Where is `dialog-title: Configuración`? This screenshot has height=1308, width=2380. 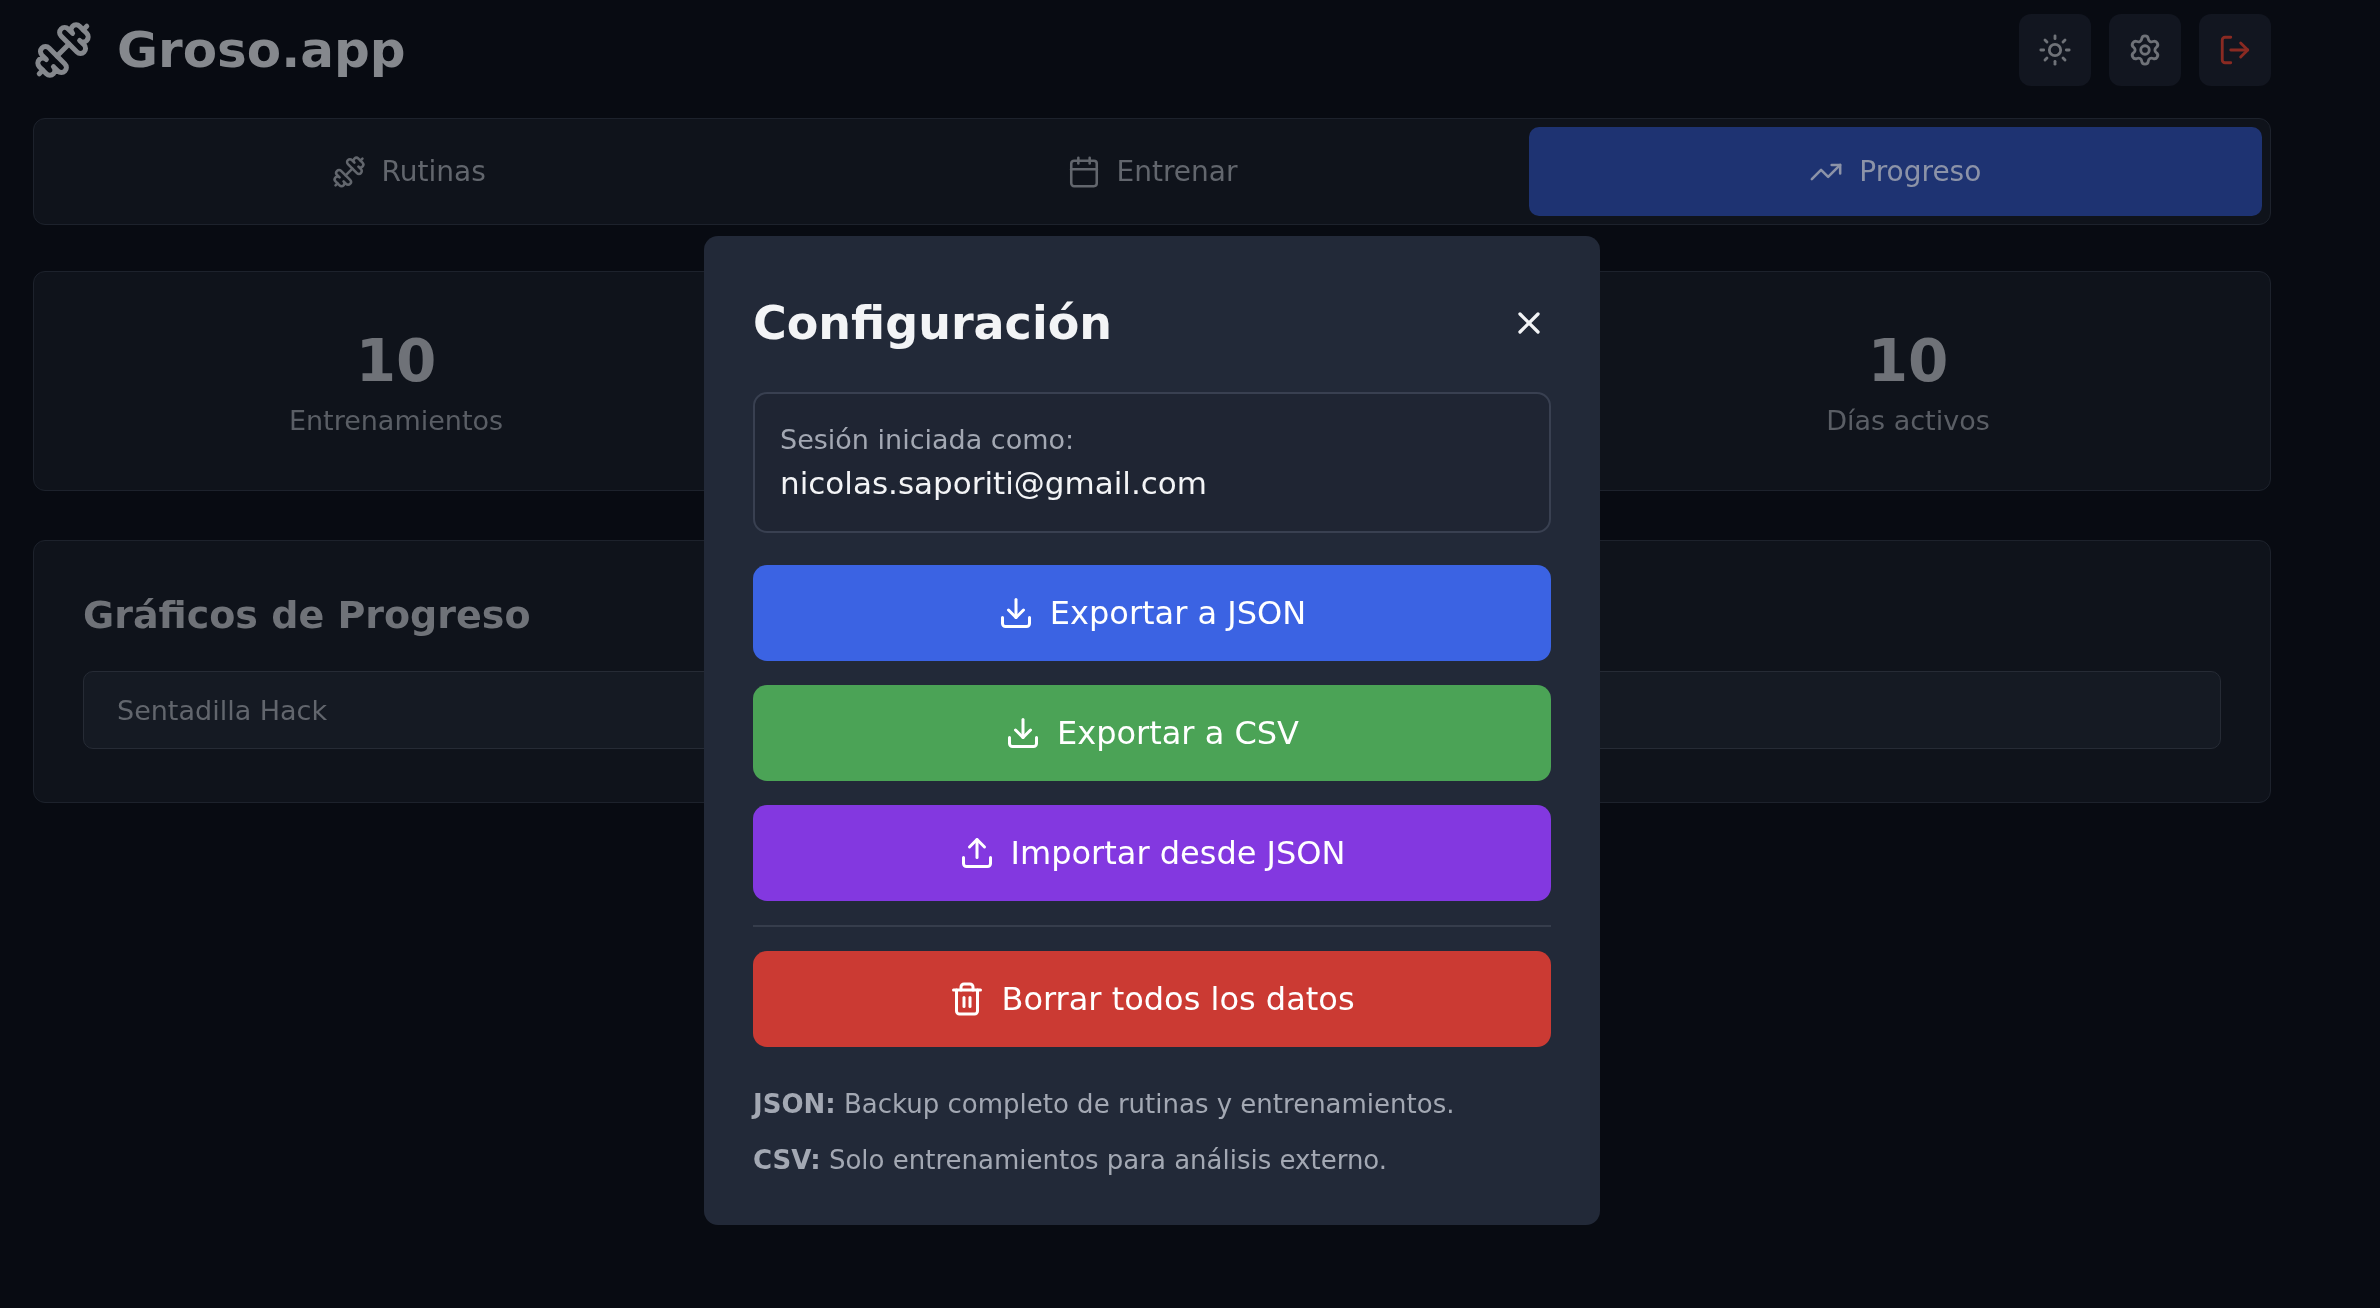
dialog-title: Configuración is located at coordinates (932, 323).